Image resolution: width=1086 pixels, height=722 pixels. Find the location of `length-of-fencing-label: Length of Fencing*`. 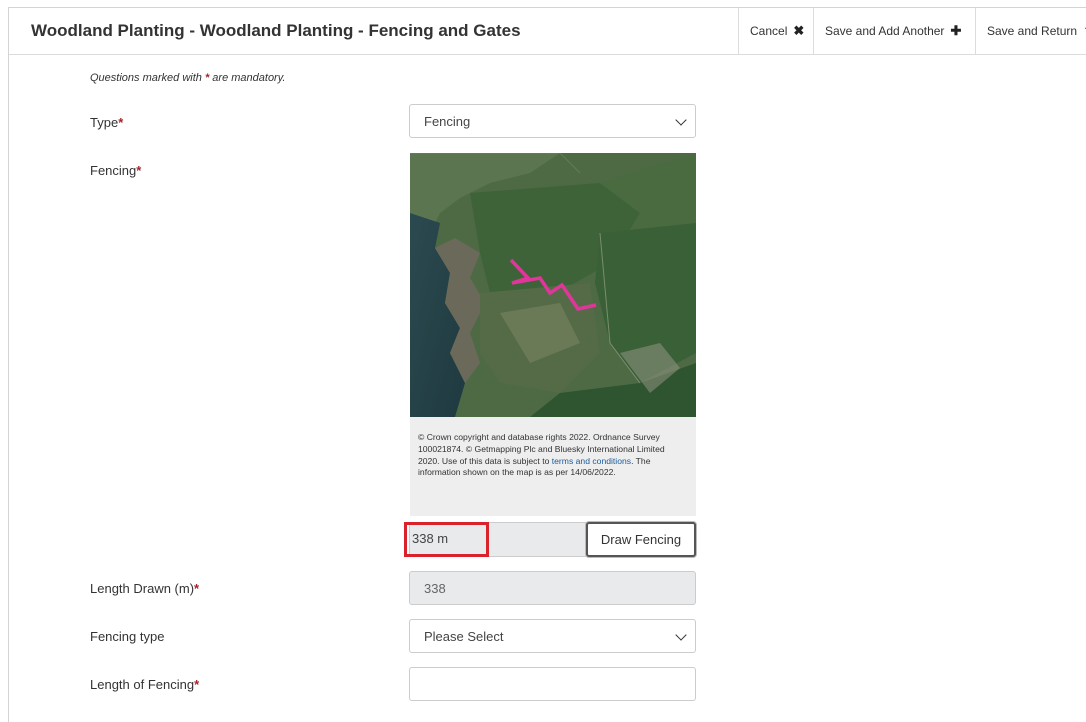

length-of-fencing-label: Length of Fencing* is located at coordinates (144, 684).